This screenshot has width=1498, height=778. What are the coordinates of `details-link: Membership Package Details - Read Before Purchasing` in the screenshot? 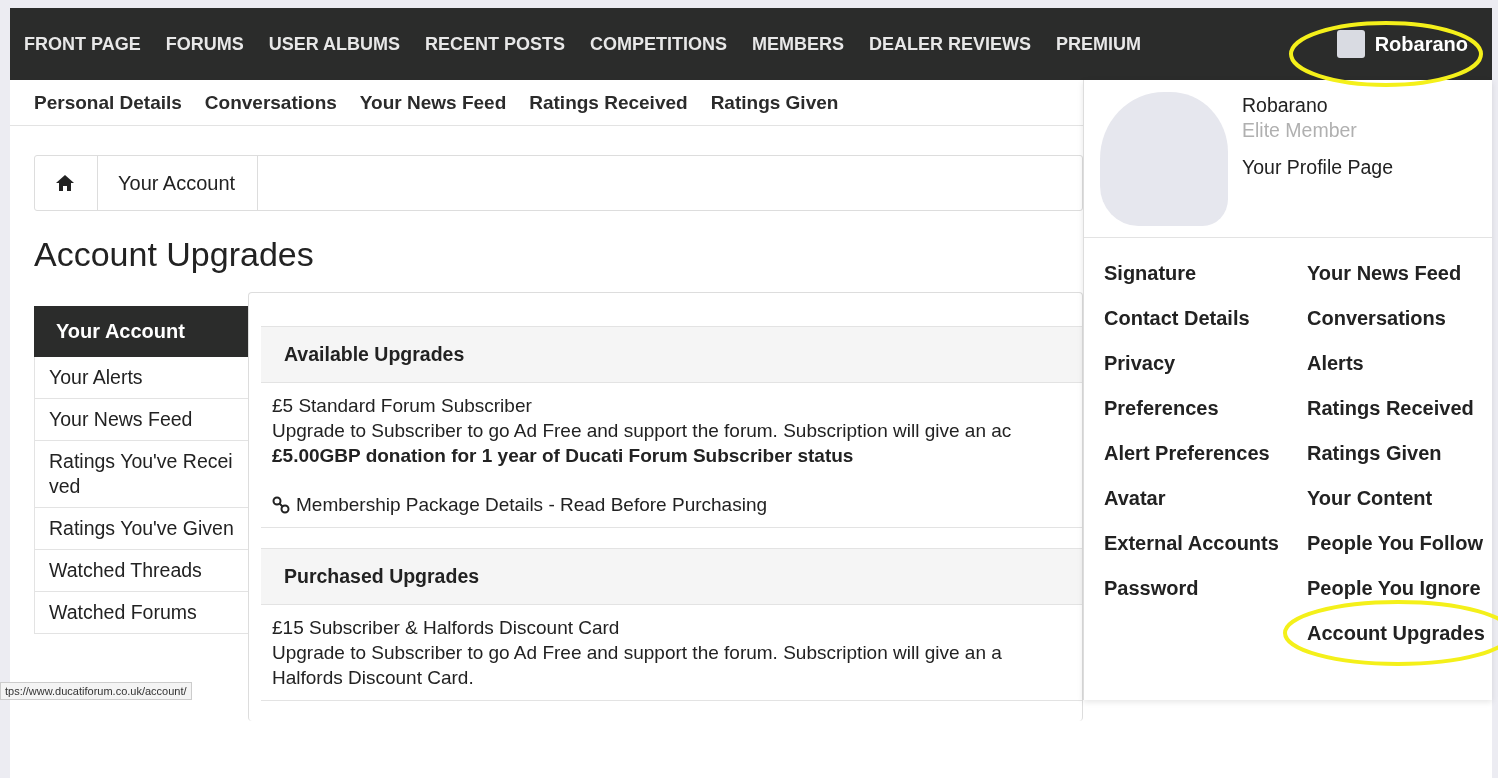 It's located at (531, 504).